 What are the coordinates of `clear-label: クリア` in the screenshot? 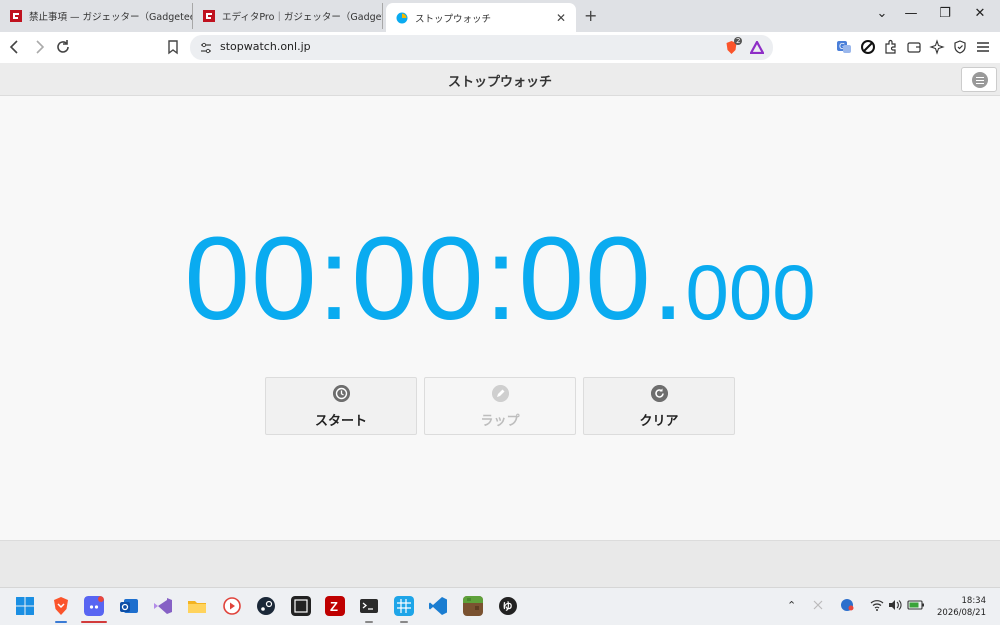 It's located at (659, 421).